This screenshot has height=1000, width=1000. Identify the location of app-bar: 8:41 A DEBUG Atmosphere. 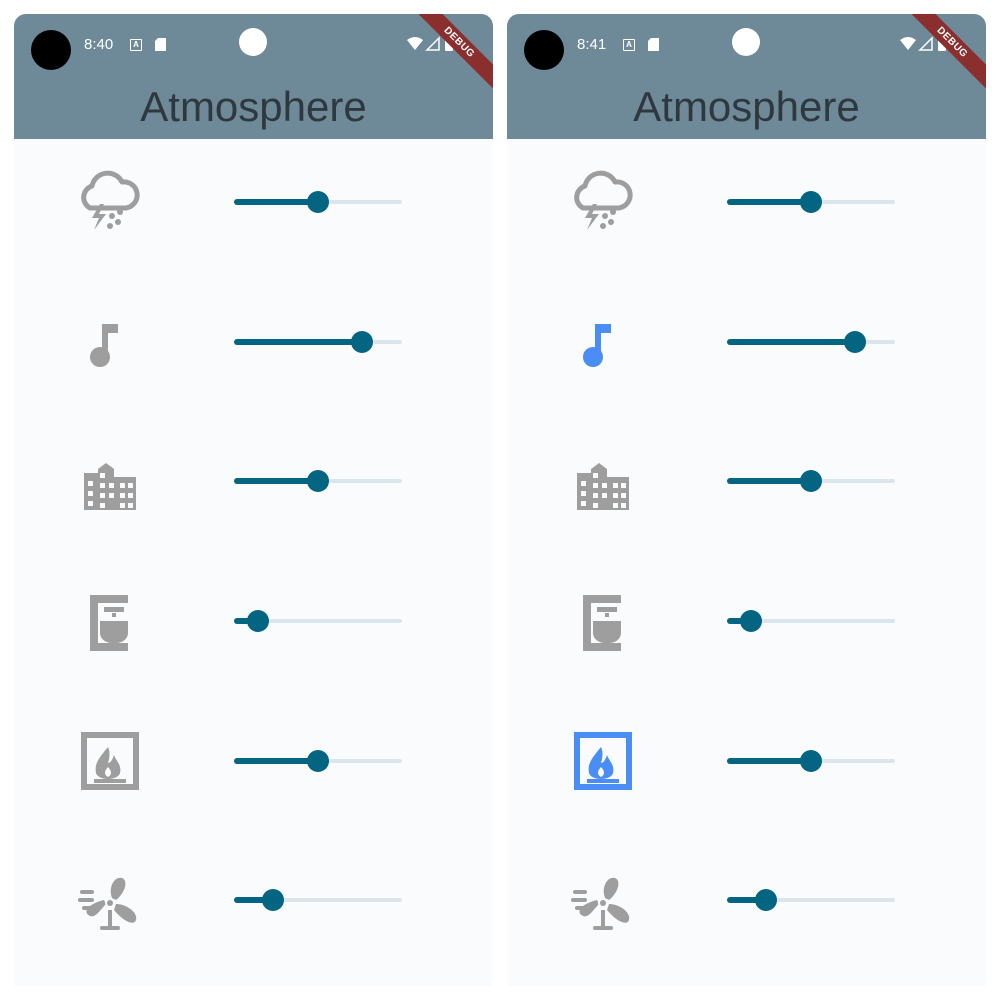
(746, 76).